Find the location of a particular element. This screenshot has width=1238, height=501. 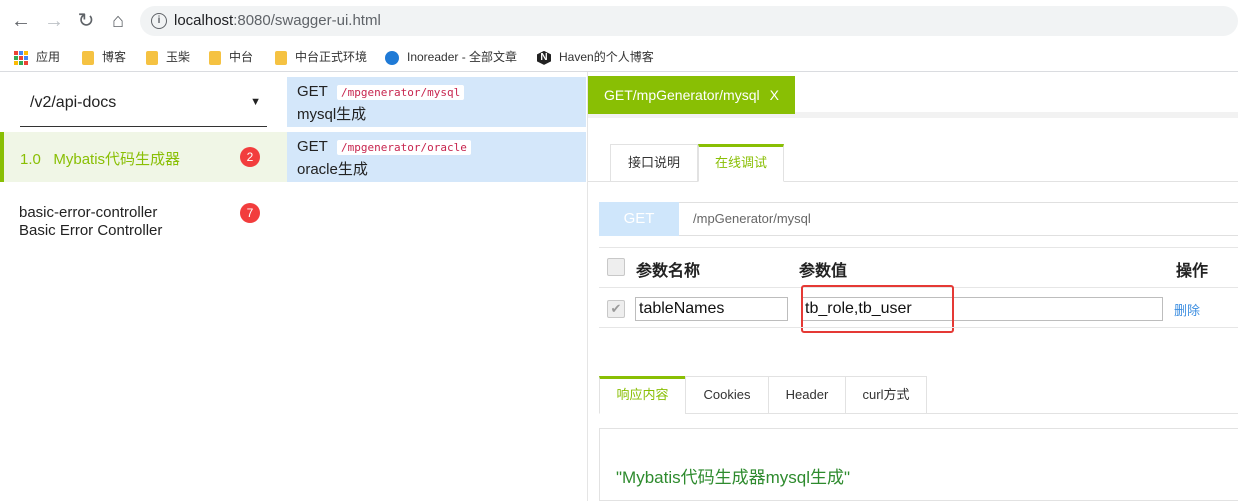

doc-tab-bar: GET/mpGenerator/mysql X is located at coordinates (913, 97).